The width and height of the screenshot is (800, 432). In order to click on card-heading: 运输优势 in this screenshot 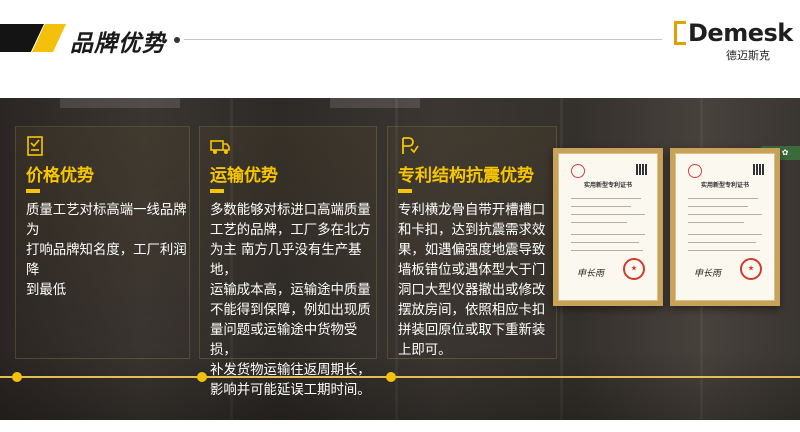, I will do `click(244, 176)`.